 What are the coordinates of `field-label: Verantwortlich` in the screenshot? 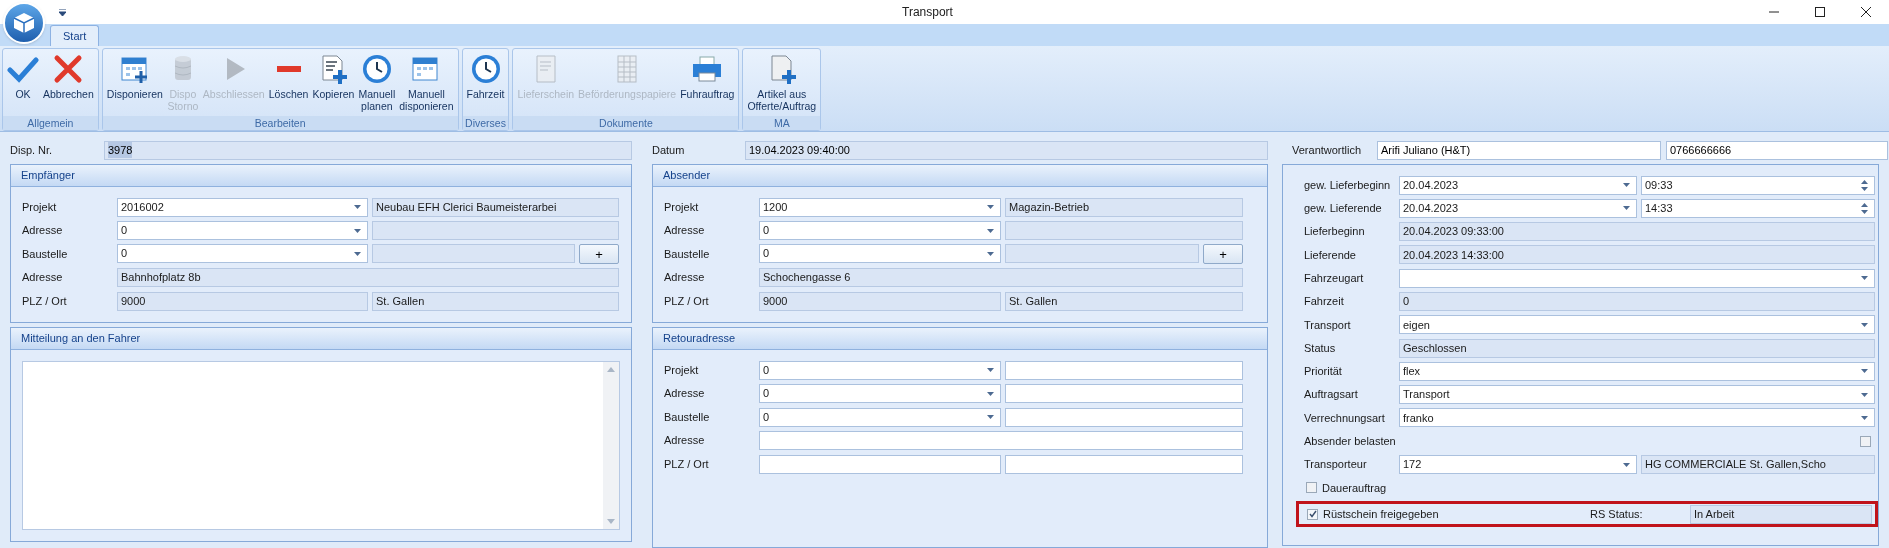 It's located at (1327, 150).